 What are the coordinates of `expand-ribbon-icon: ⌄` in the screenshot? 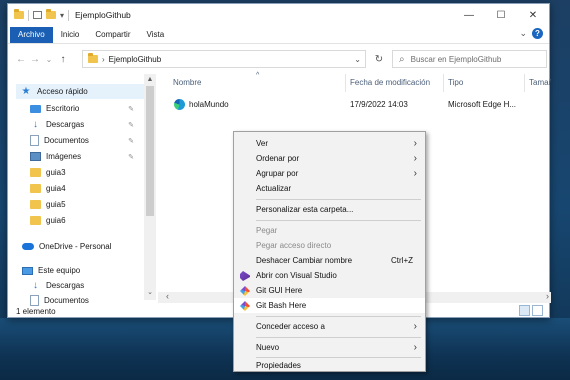 It's located at (523, 33).